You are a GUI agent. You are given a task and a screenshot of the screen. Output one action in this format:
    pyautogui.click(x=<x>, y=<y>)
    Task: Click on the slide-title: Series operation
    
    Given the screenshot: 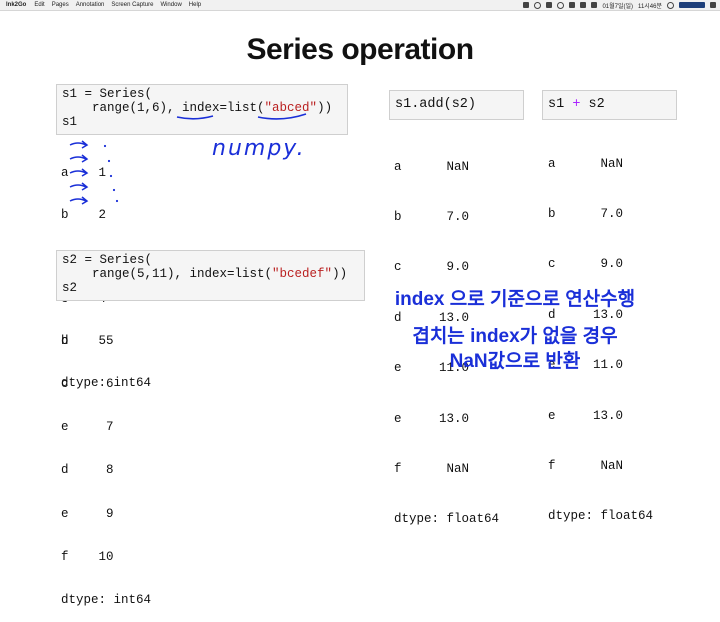 What is the action you would take?
    pyautogui.click(x=360, y=49)
    